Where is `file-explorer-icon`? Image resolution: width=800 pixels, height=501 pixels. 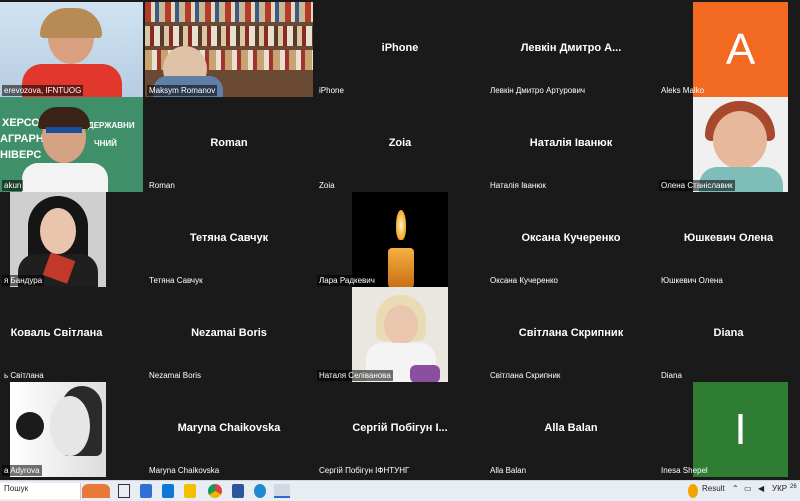 file-explorer-icon is located at coordinates (146, 491).